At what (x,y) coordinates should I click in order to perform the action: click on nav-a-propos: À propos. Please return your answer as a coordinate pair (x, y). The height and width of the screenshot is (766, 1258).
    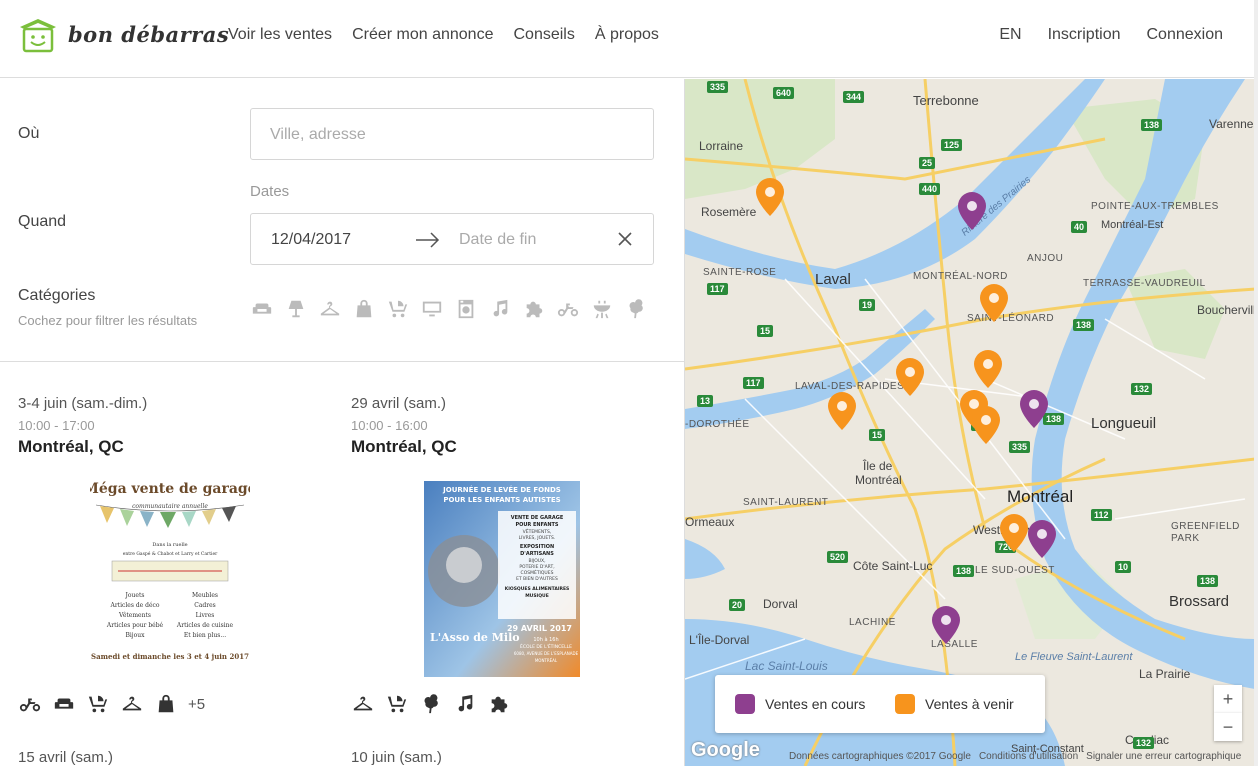
    Looking at the image, I should click on (627, 35).